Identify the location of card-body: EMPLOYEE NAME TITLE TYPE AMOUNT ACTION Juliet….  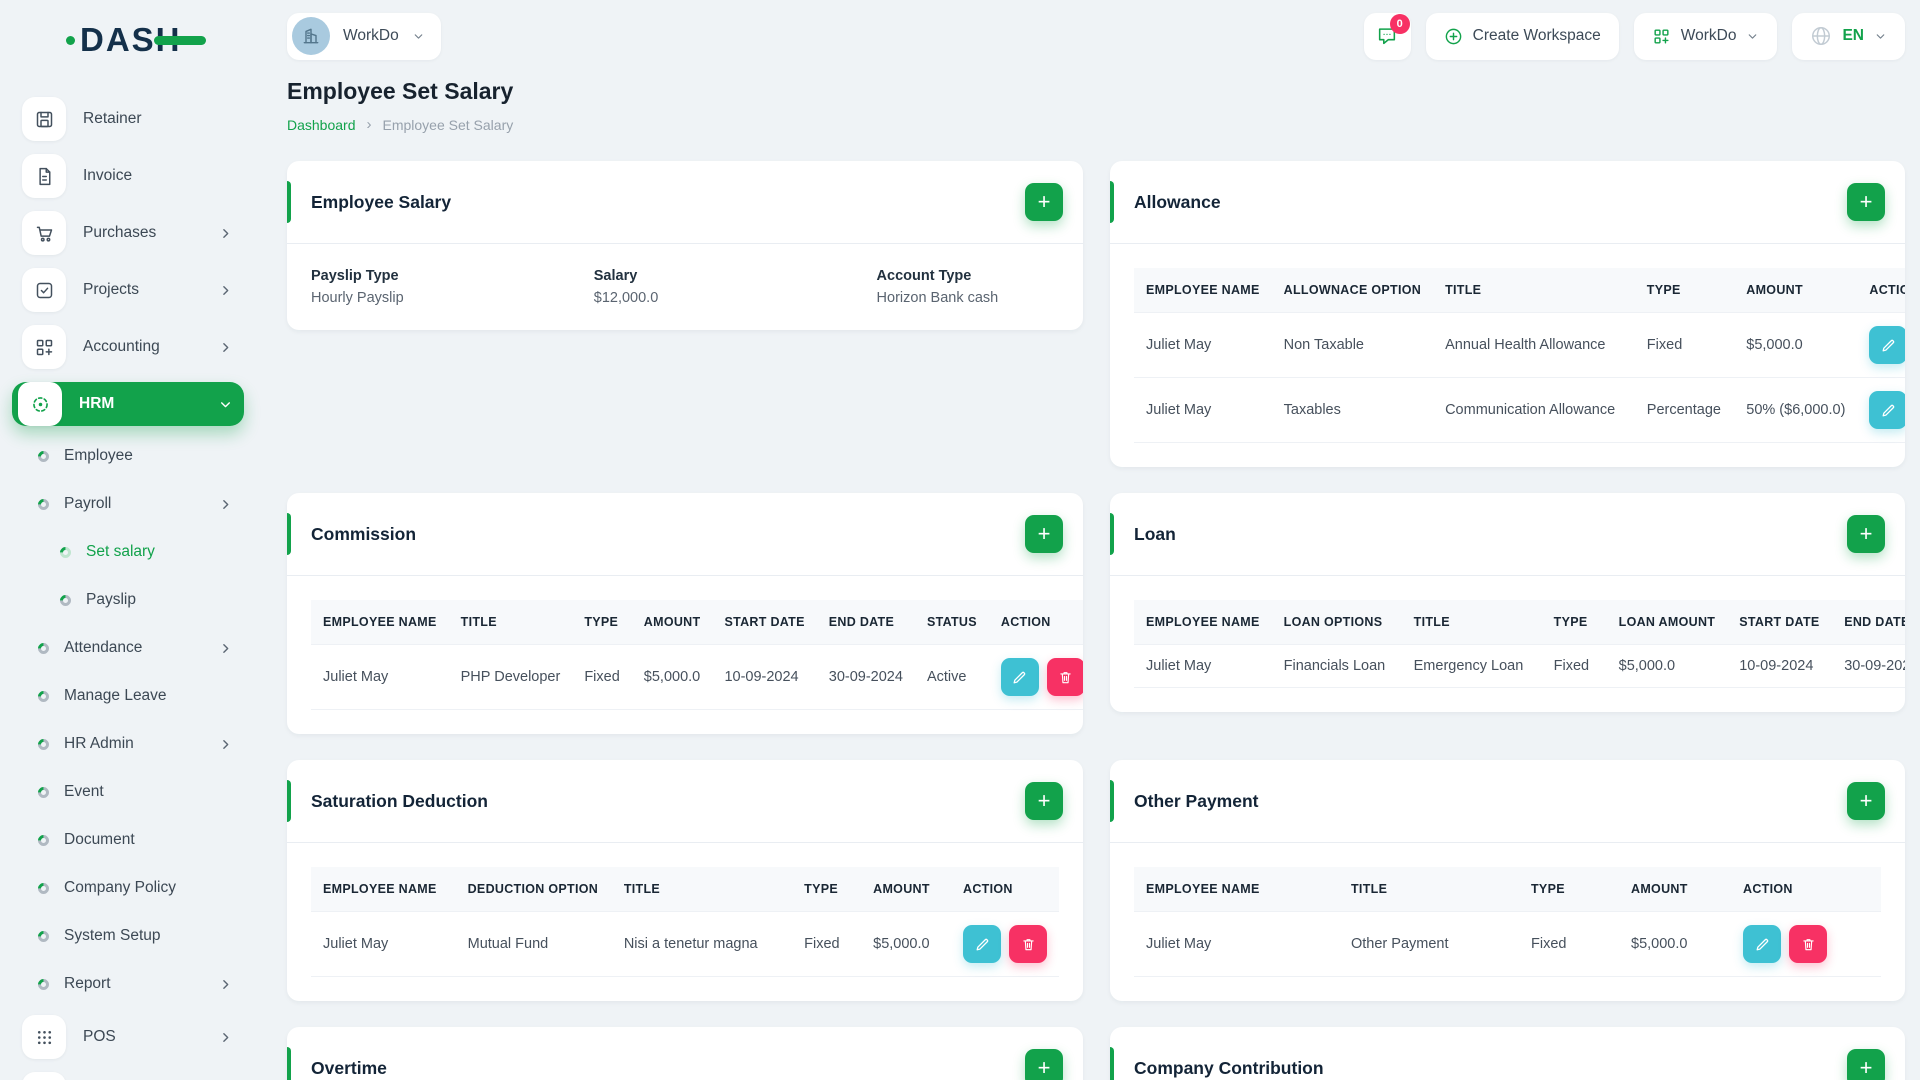
(1507, 922).